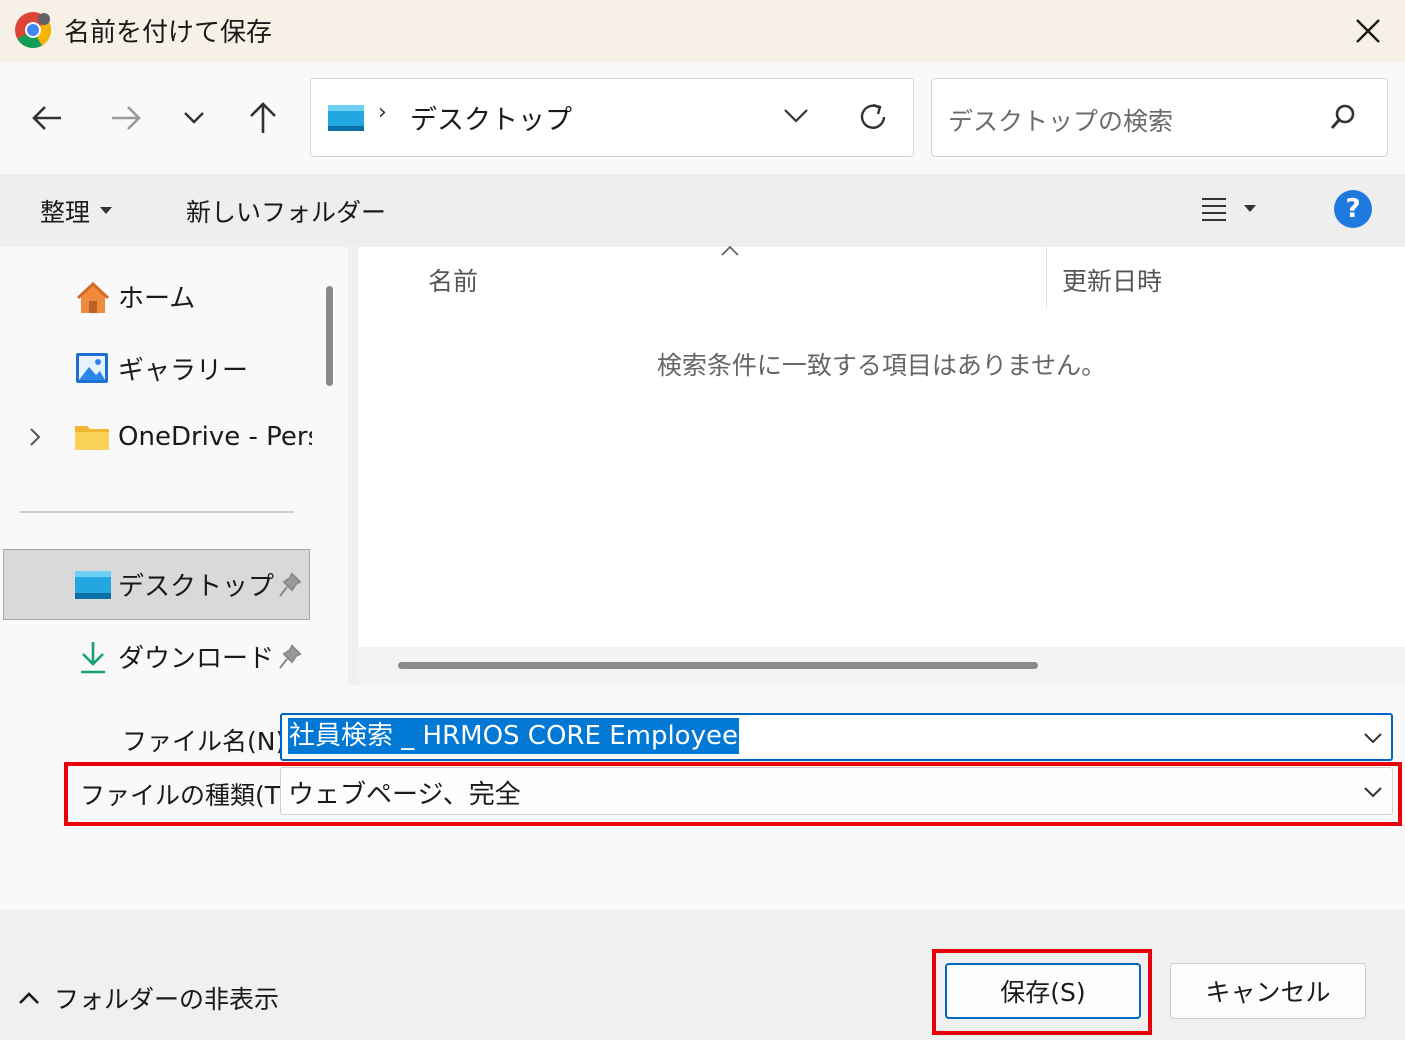 The height and width of the screenshot is (1040, 1405). I want to click on arrow-left-icon, so click(46, 118).